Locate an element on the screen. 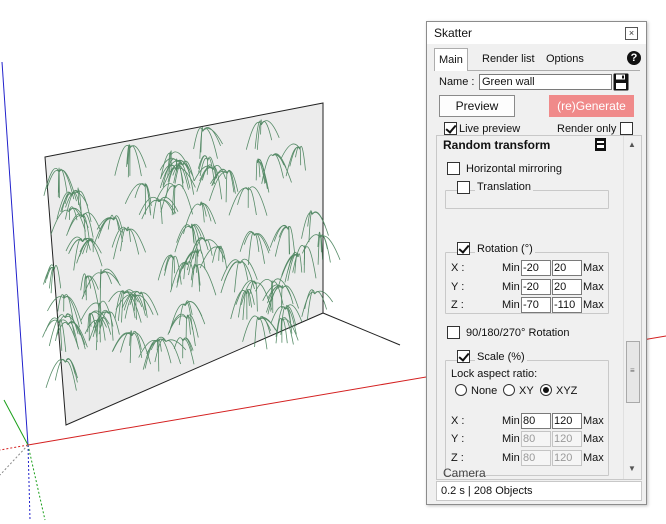 This screenshot has height=524, width=666. green-axis-dotted is located at coordinates (36, 482).